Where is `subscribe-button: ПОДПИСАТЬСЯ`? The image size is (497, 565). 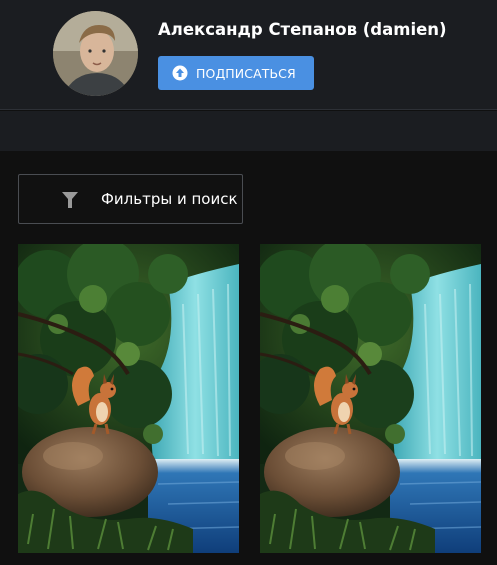 subscribe-button: ПОДПИСАТЬСЯ is located at coordinates (236, 73).